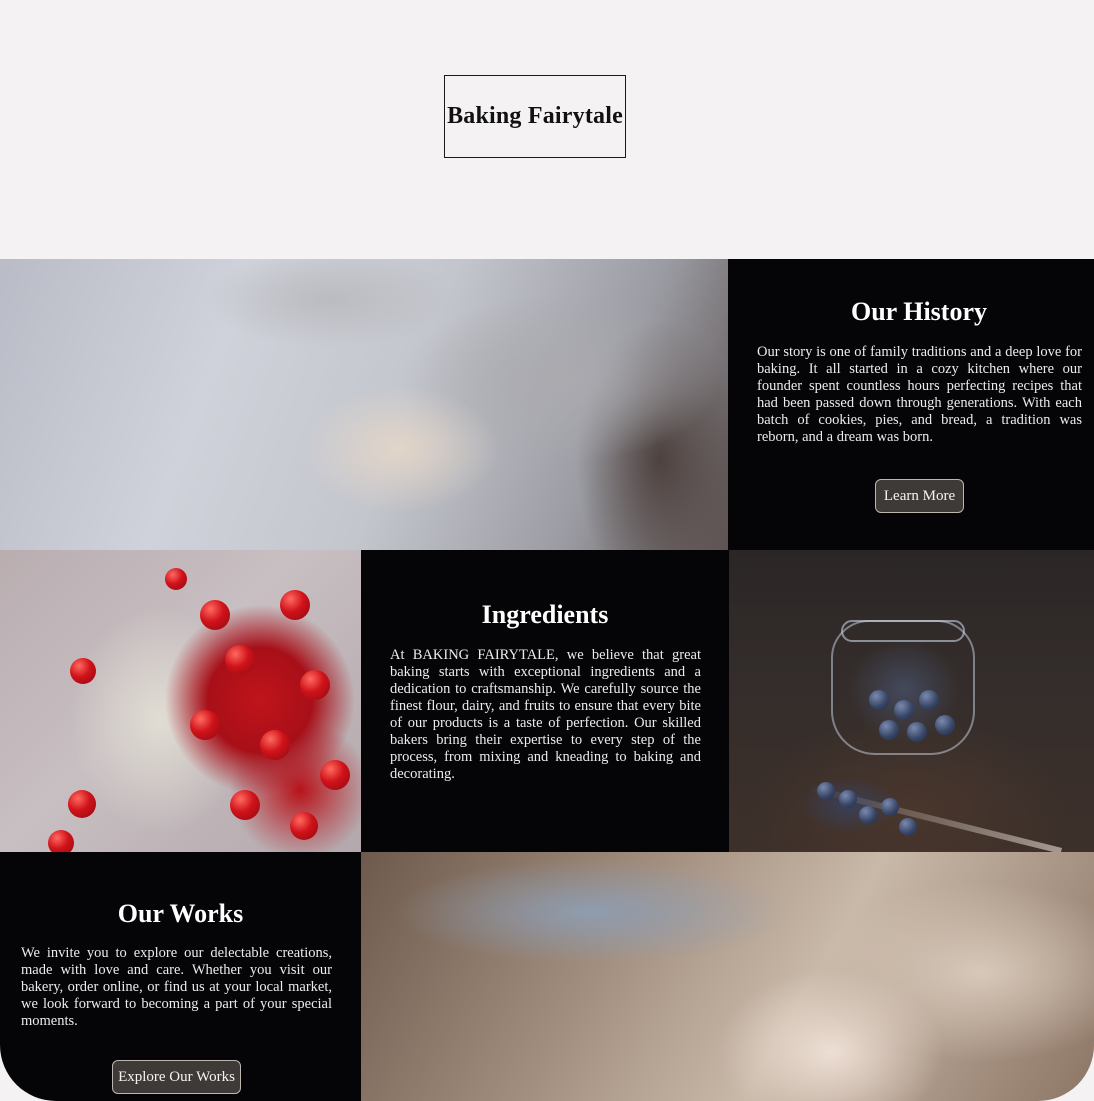  I want to click on jar-lid-shape, so click(903, 631).